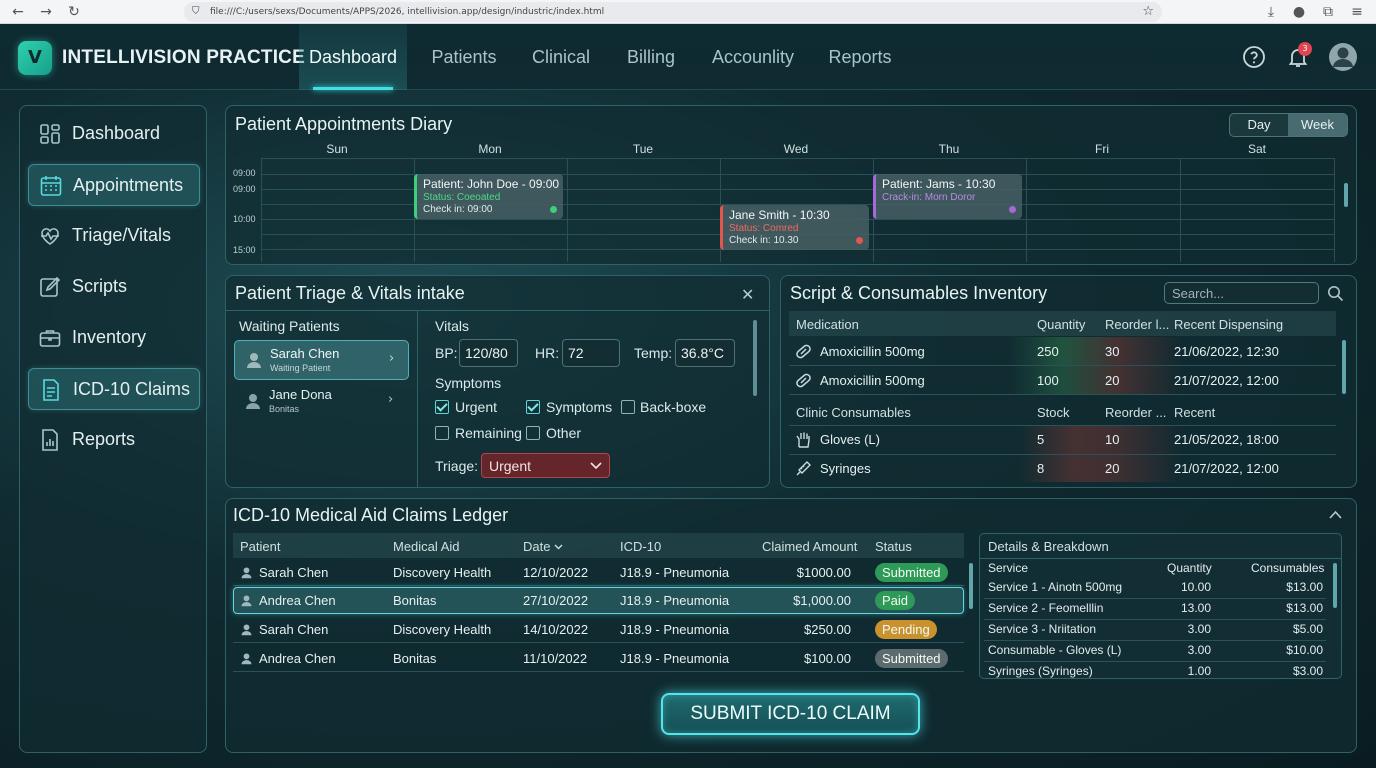 This screenshot has height=768, width=1376. I want to click on detail-service: Service 1 - Ainotn 500mg, so click(1055, 587).